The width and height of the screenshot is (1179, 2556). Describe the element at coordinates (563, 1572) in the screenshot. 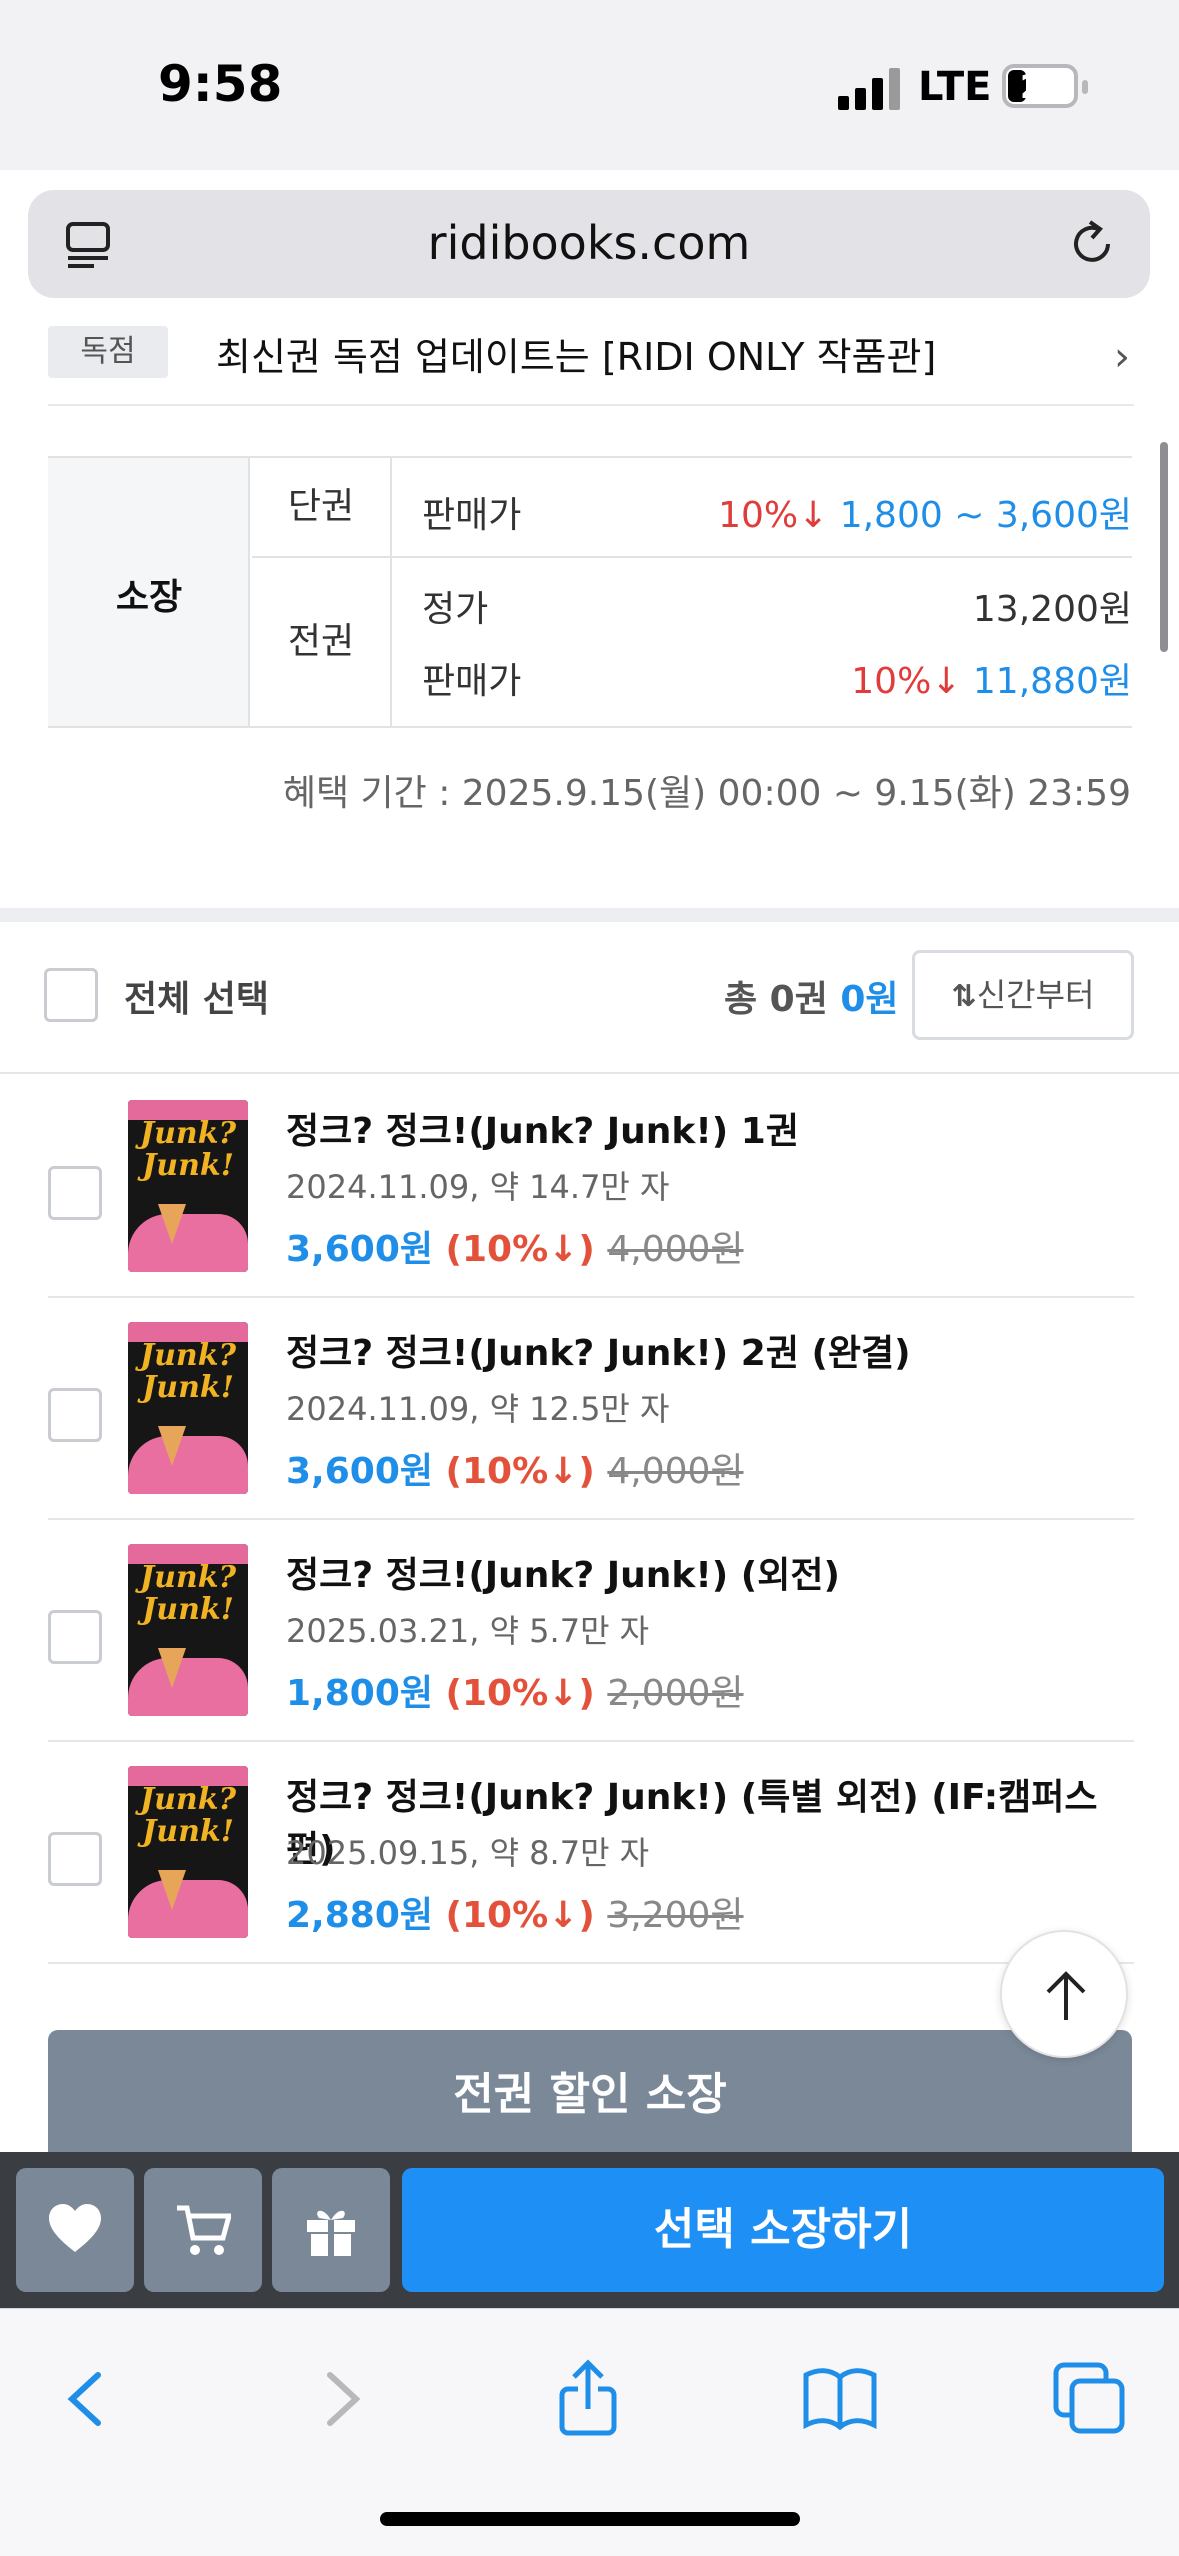

I see `book-title: 정크? 정크!(Junk? Junk!) (외전)` at that location.